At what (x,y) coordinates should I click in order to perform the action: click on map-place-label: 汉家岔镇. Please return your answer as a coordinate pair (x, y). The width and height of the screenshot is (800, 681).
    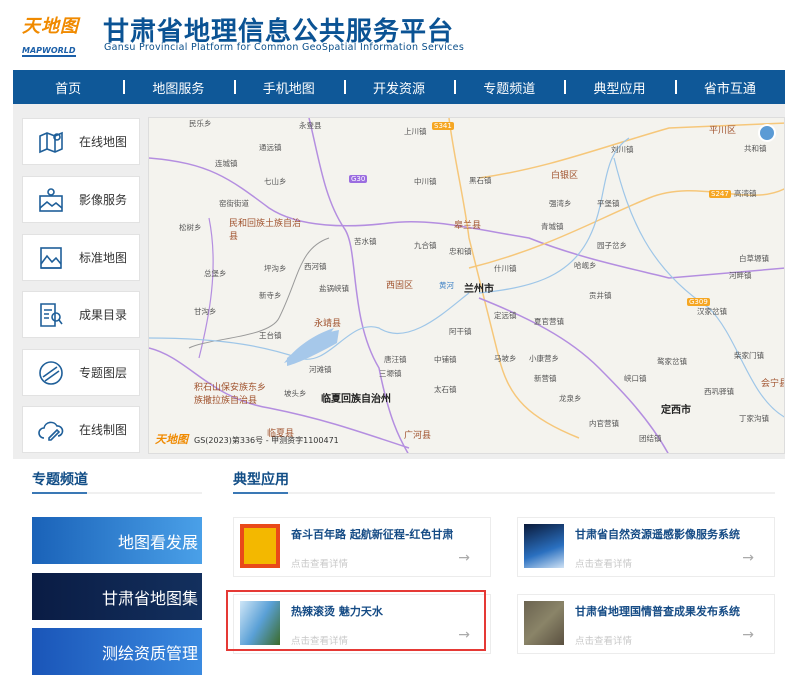
    Looking at the image, I should click on (712, 311).